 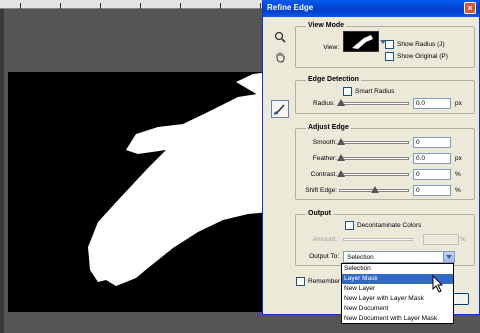 What do you see at coordinates (333, 79) in the screenshot?
I see `edge-detection-title: Edge Detection` at bounding box center [333, 79].